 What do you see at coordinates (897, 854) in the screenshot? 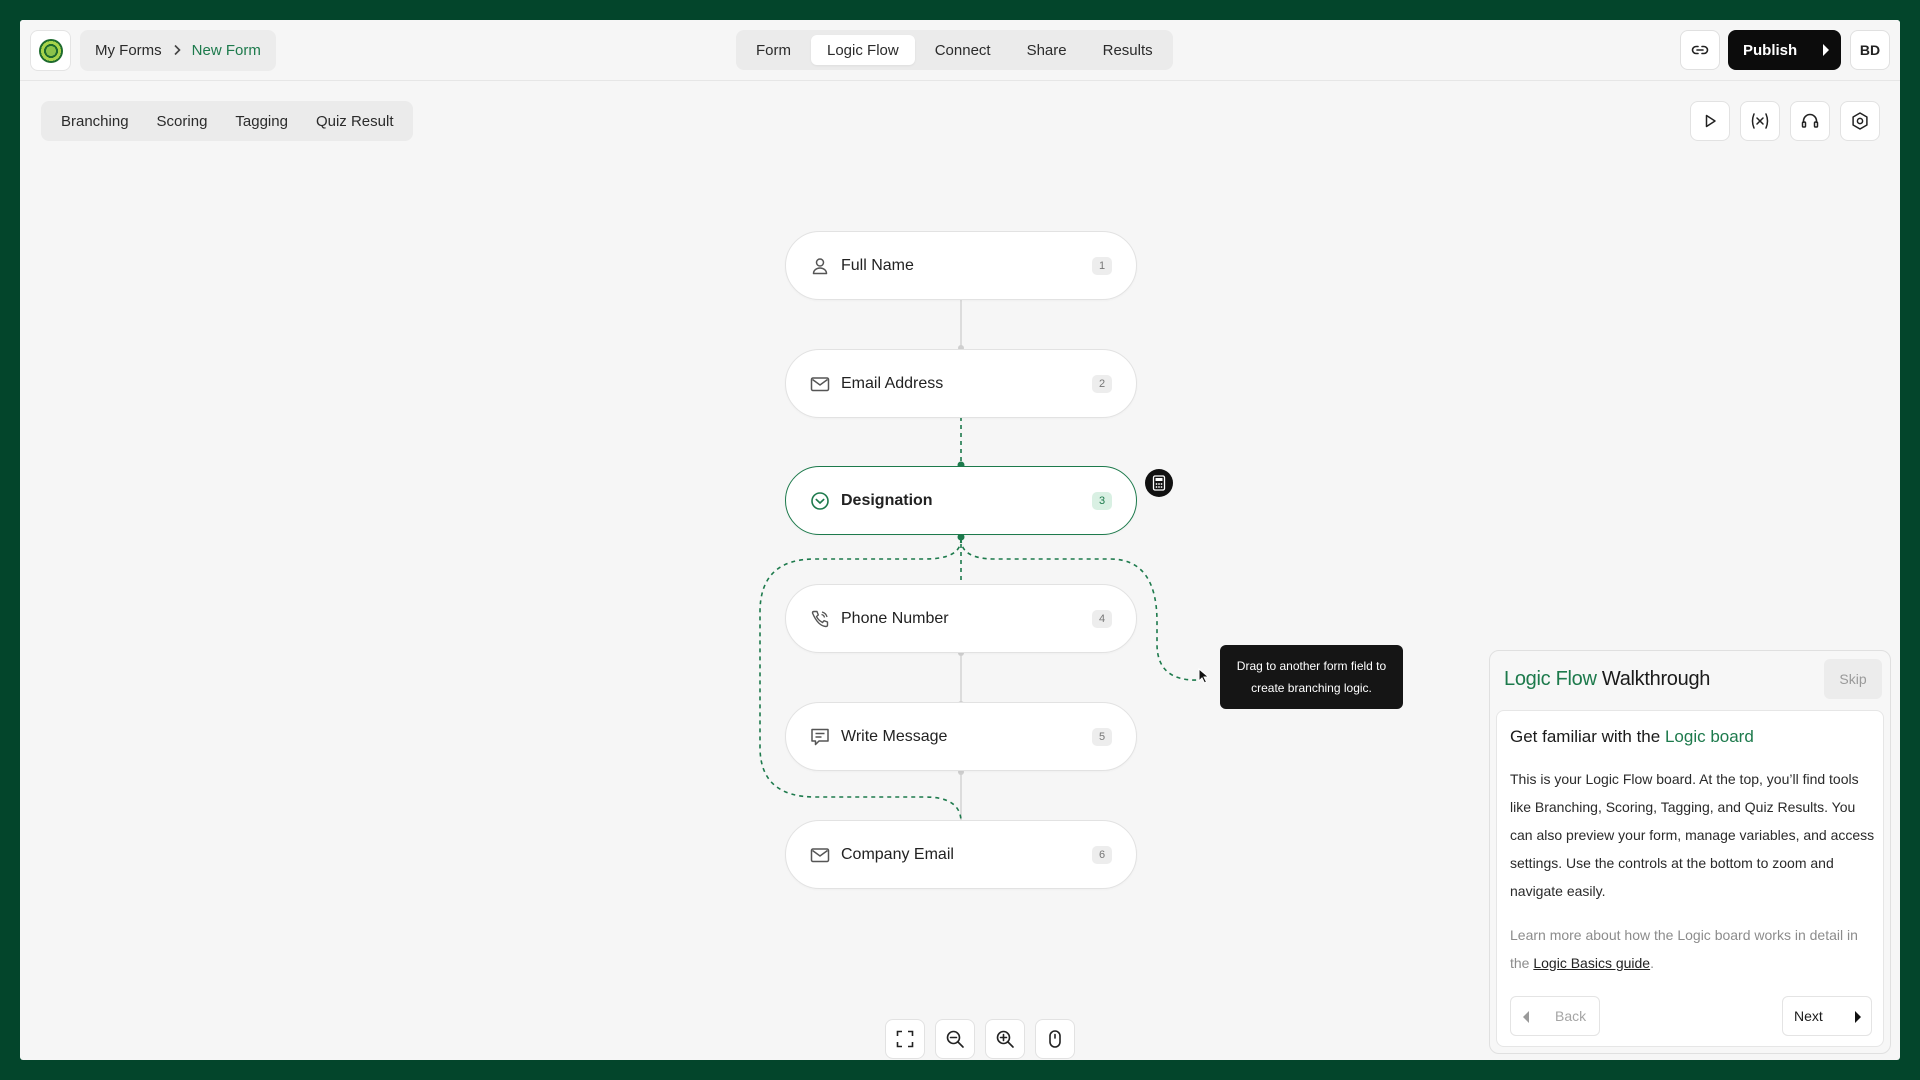
I see `node-label: Company Email` at bounding box center [897, 854].